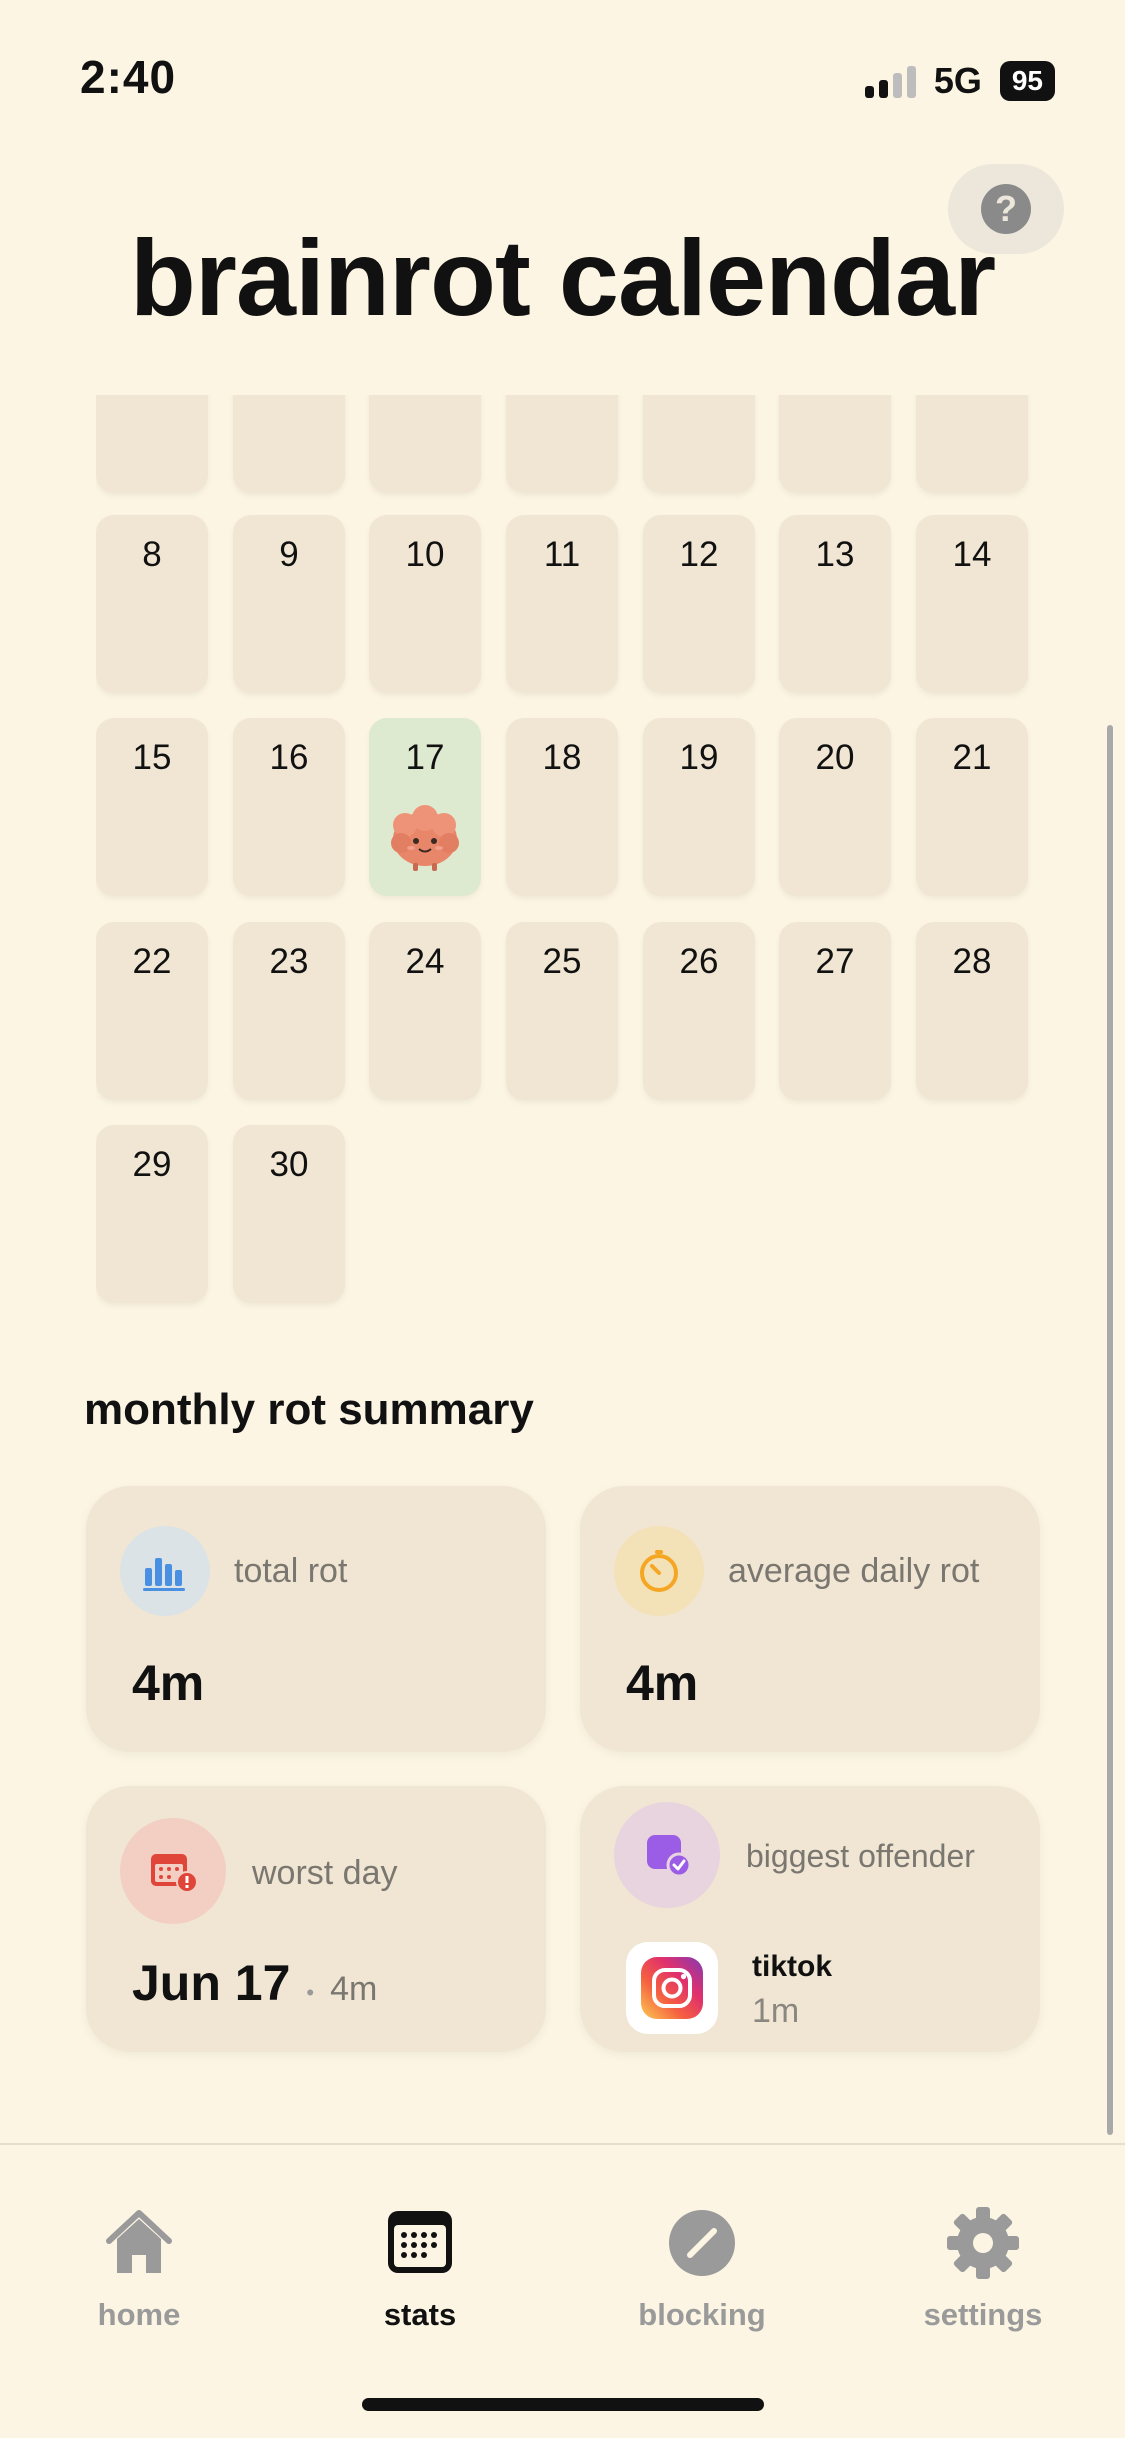 The width and height of the screenshot is (1125, 2438). I want to click on day-number: 21, so click(972, 757).